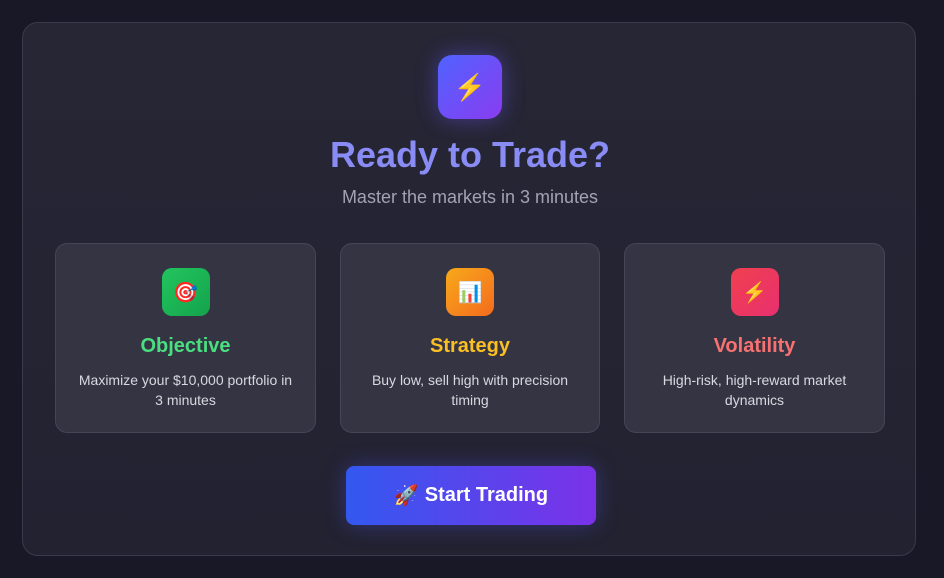 The image size is (944, 578). What do you see at coordinates (754, 346) in the screenshot?
I see `card-title-volatility: Volatility` at bounding box center [754, 346].